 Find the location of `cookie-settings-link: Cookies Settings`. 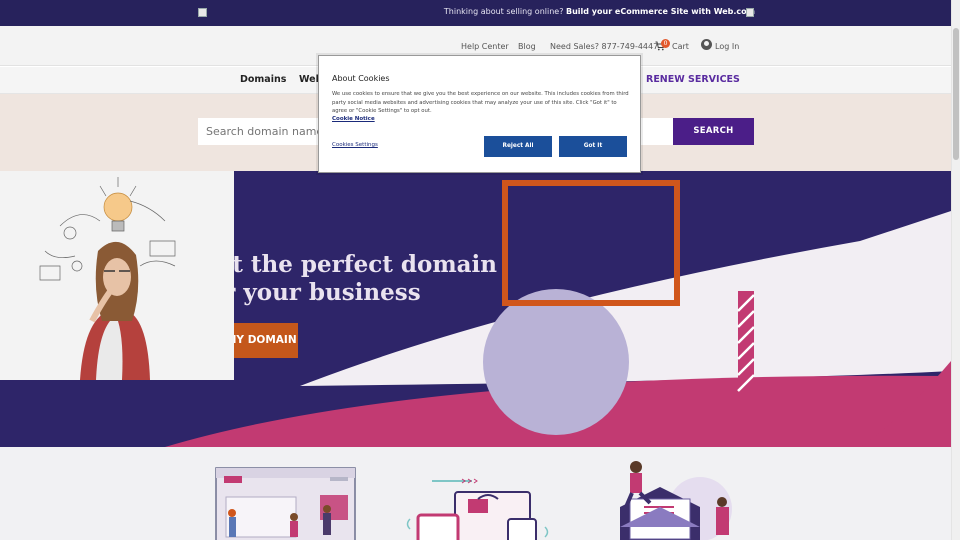

cookie-settings-link: Cookies Settings is located at coordinates (355, 145).